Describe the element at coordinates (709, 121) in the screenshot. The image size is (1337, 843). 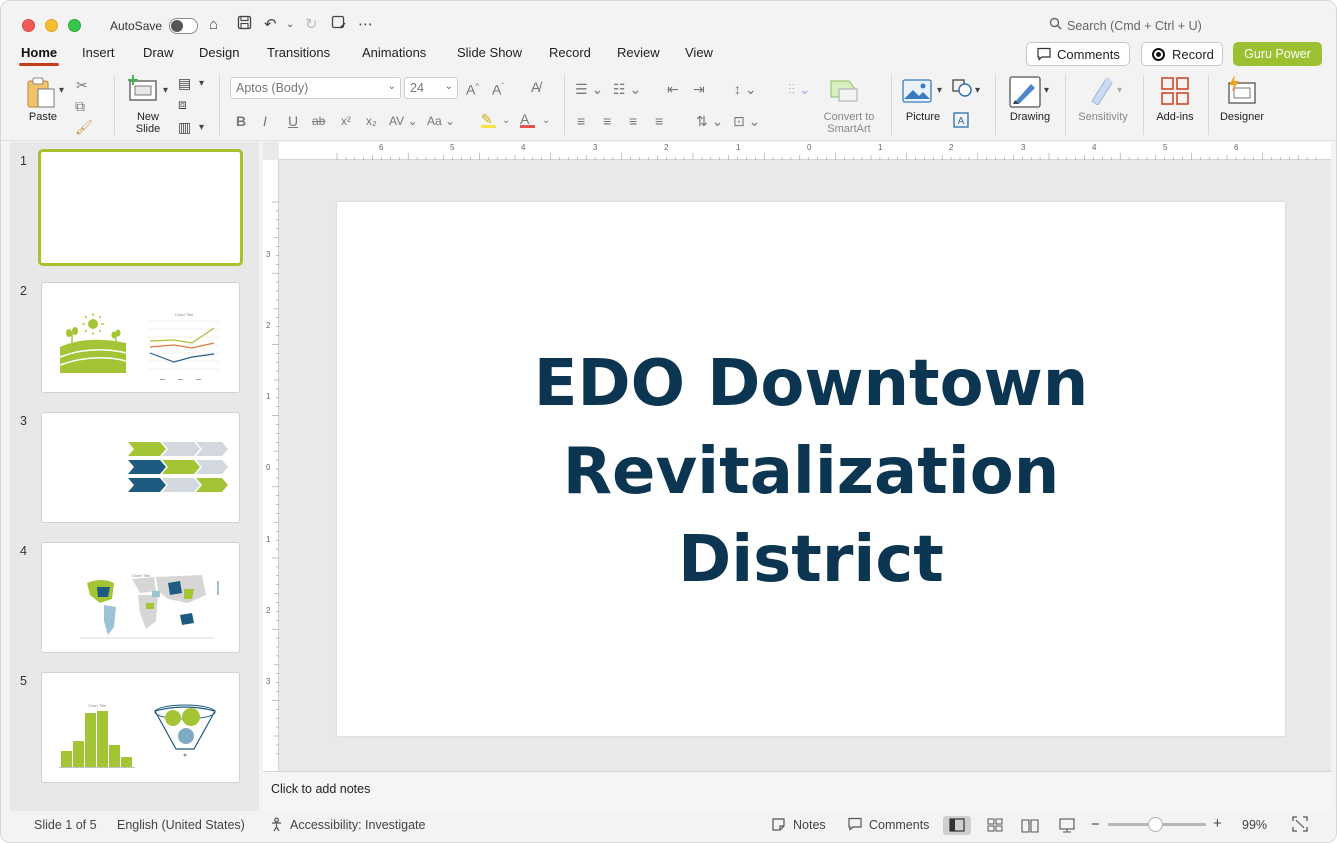
I see `text-direction-icon: ⇅ ⌄` at that location.